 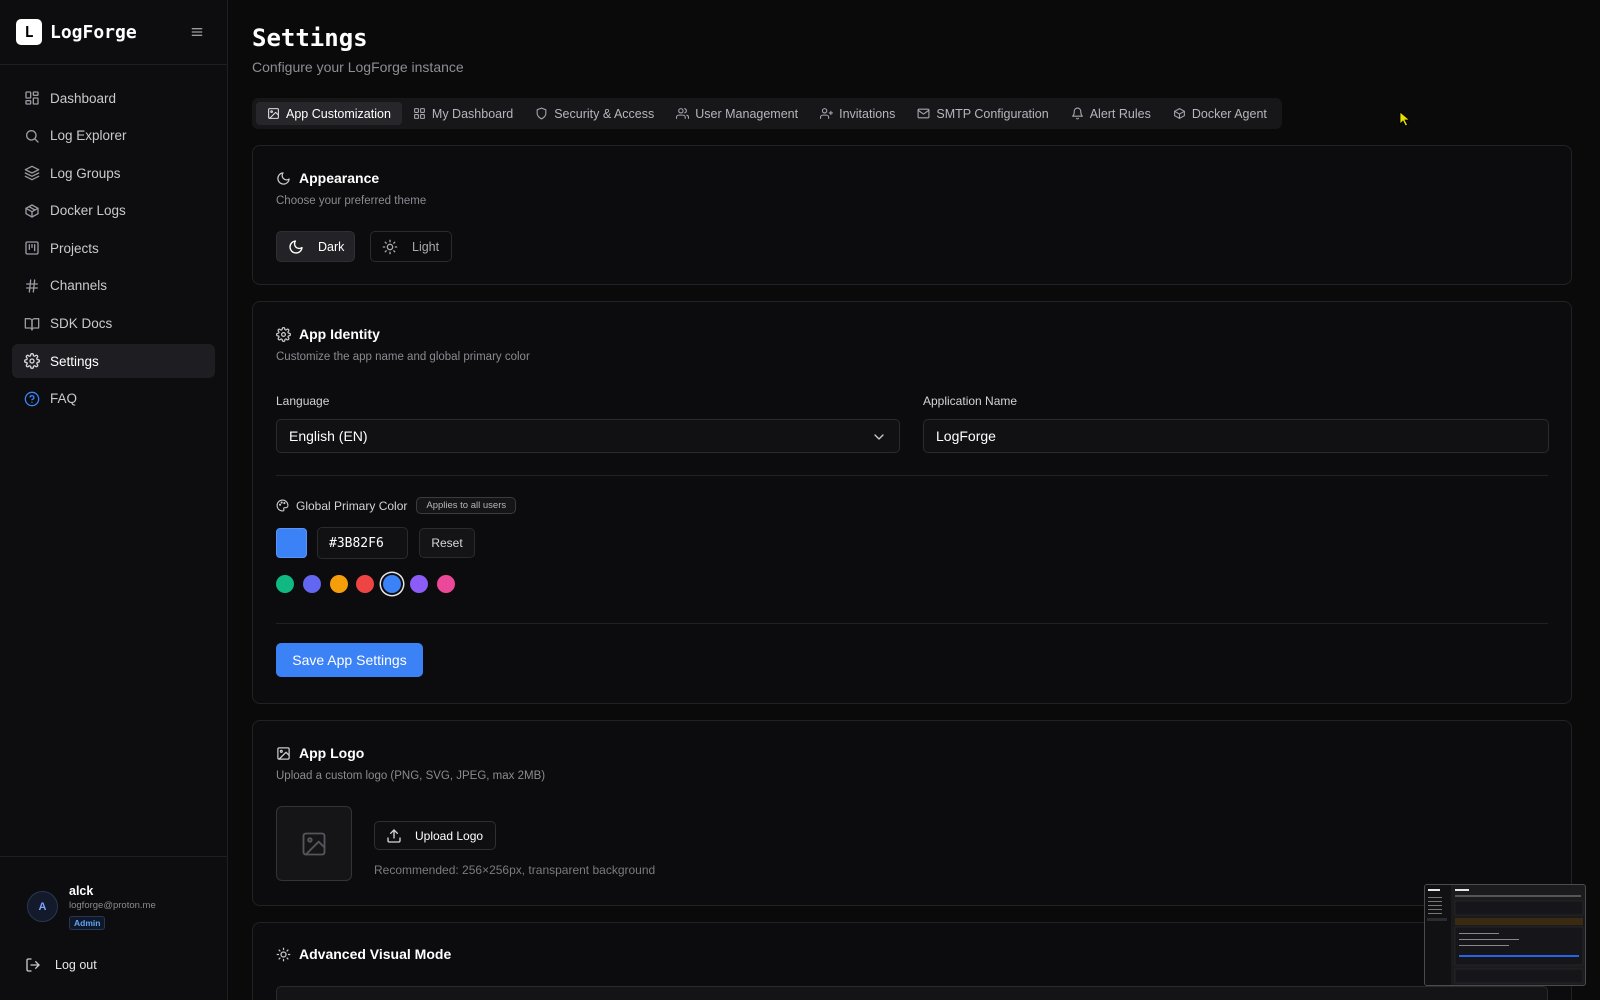 What do you see at coordinates (33, 965) in the screenshot?
I see `log-out-icon` at bounding box center [33, 965].